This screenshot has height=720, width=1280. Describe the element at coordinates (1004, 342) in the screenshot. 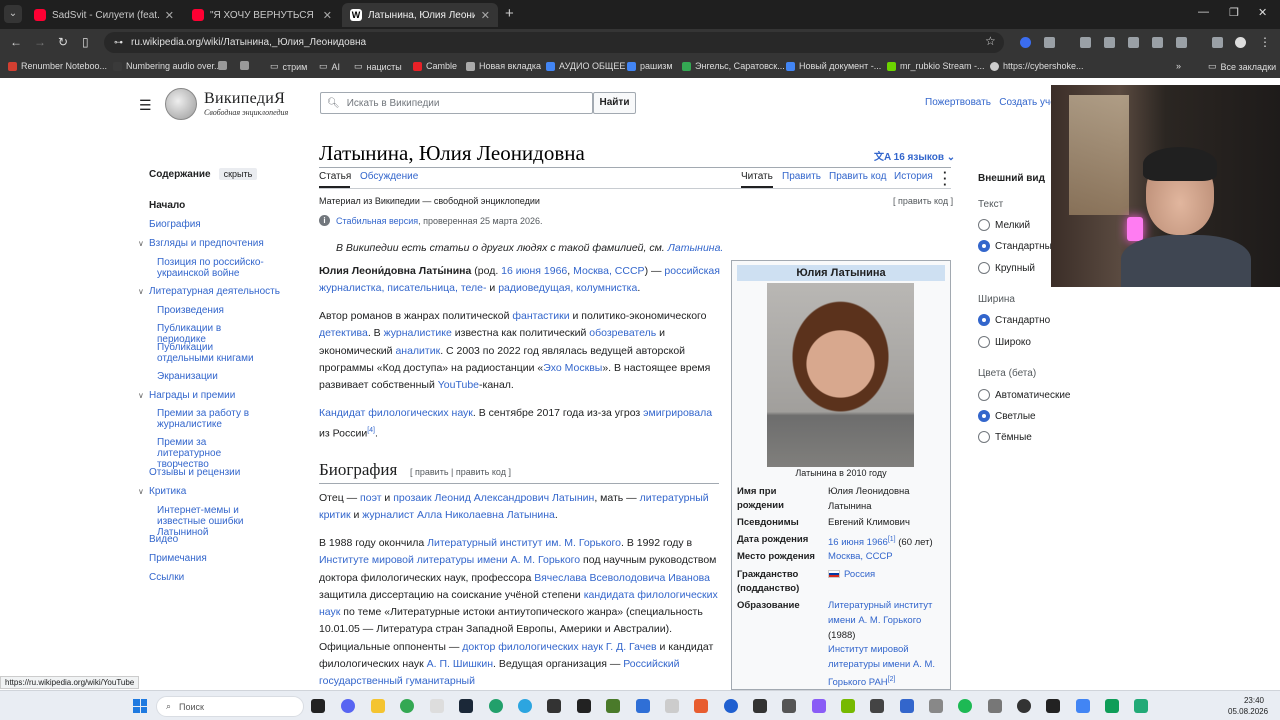

I see `radio-width-wide: Широко` at that location.